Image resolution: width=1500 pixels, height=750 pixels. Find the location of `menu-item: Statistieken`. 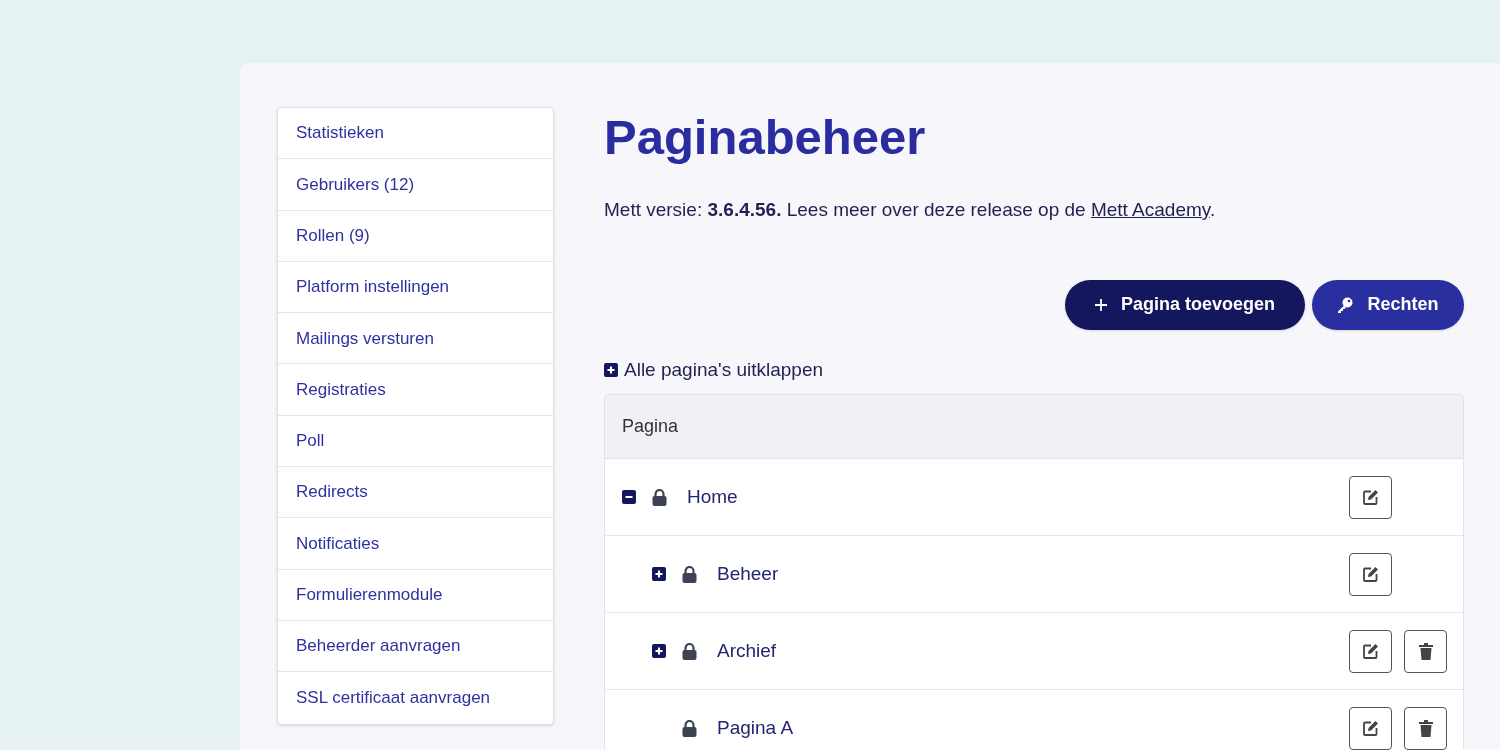

menu-item: Statistieken is located at coordinates (415, 134).